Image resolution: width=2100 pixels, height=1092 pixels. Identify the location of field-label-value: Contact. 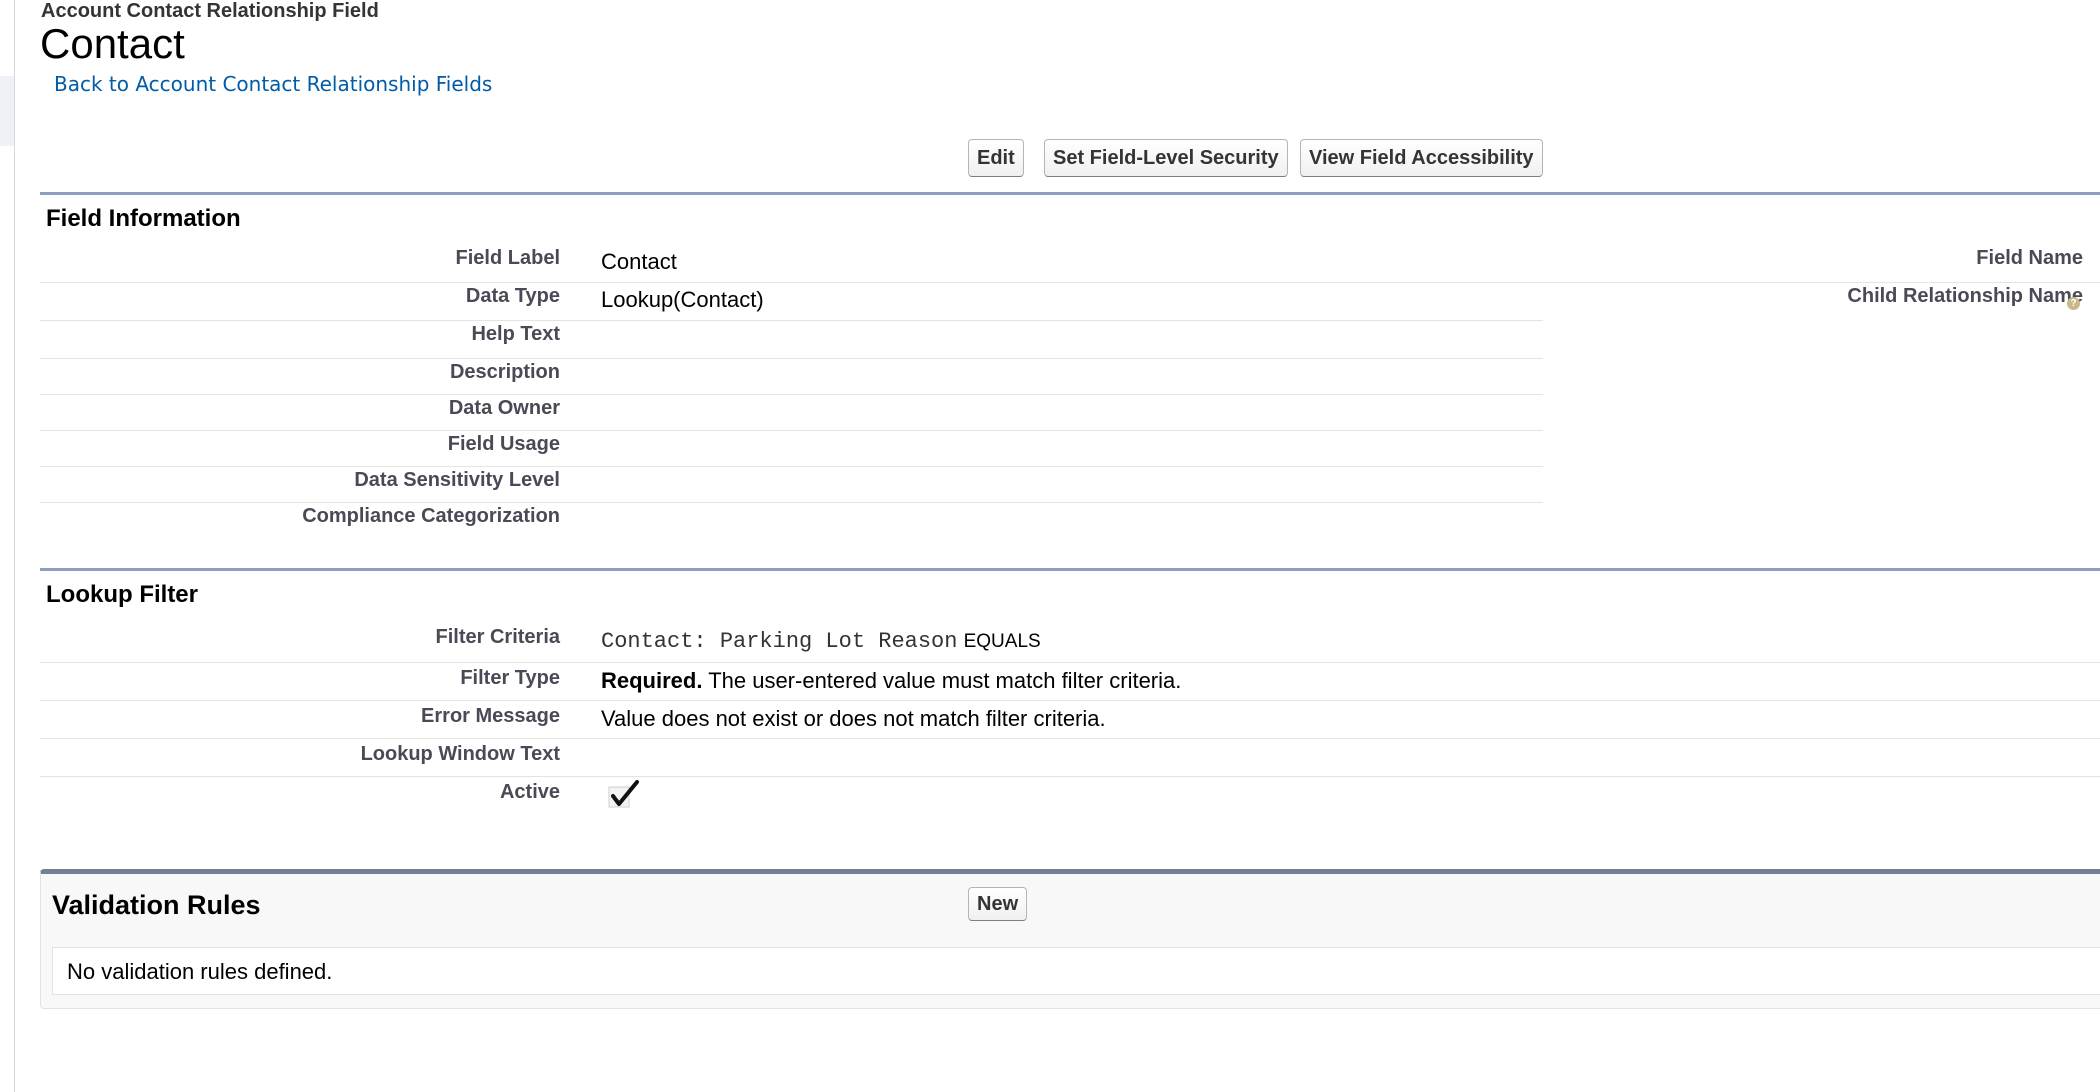
(639, 261).